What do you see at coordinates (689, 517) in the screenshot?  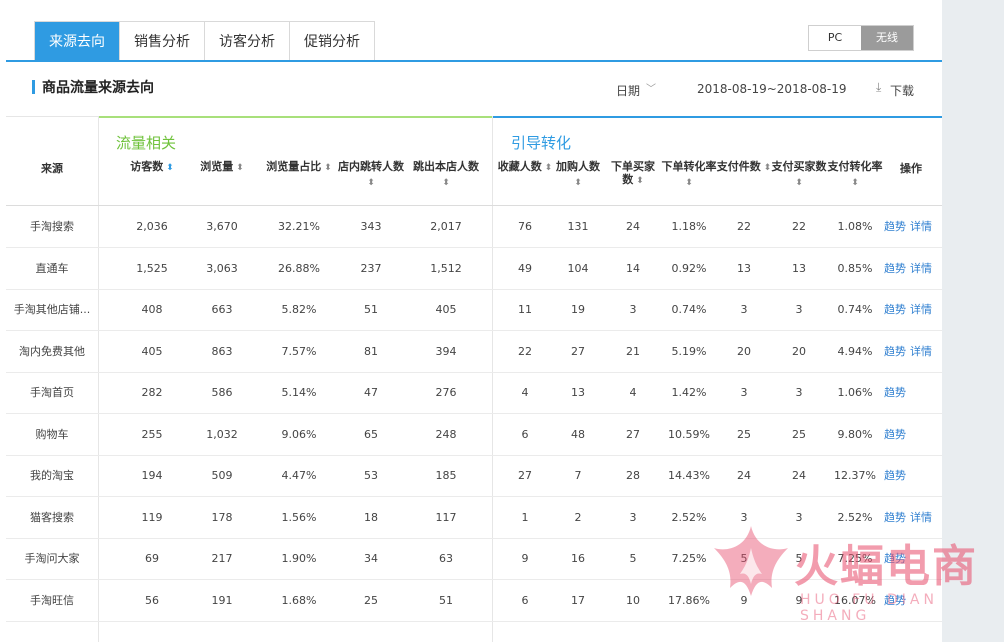 I see `cell-order-rate: 2.52%` at bounding box center [689, 517].